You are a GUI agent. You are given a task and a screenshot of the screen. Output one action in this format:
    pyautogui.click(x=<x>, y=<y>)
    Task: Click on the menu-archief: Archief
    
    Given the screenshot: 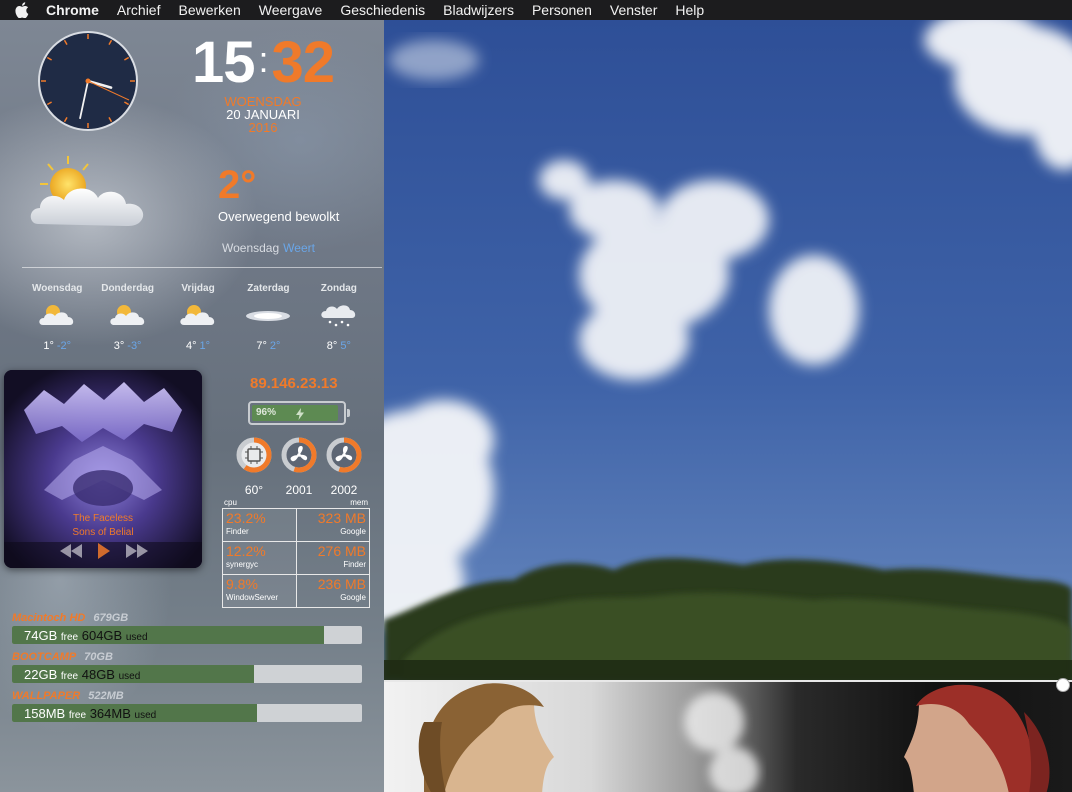 What is the action you would take?
    pyautogui.click(x=139, y=10)
    